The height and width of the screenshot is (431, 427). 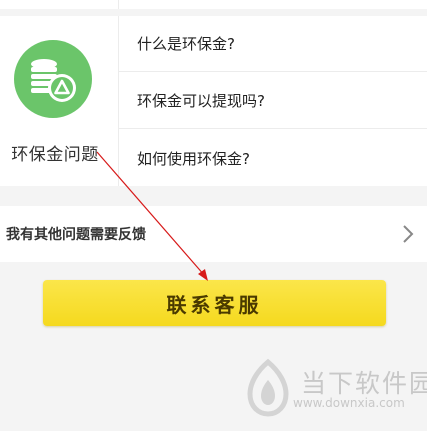 What do you see at coordinates (193, 158) in the screenshot?
I see `question-label: 如何使用环保金?` at bounding box center [193, 158].